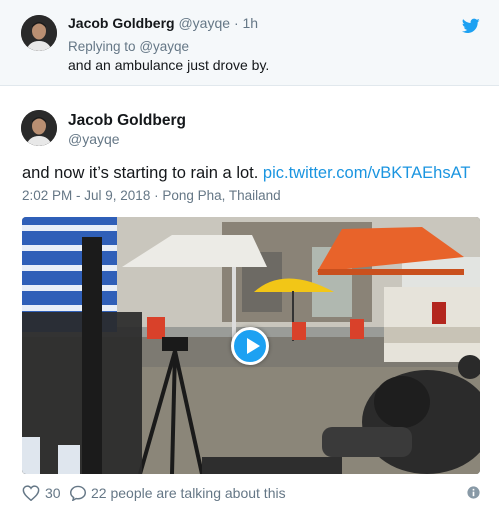 Image resolution: width=499 pixels, height=514 pixels. Describe the element at coordinates (473, 492) in the screenshot. I see `info-icon` at that location.